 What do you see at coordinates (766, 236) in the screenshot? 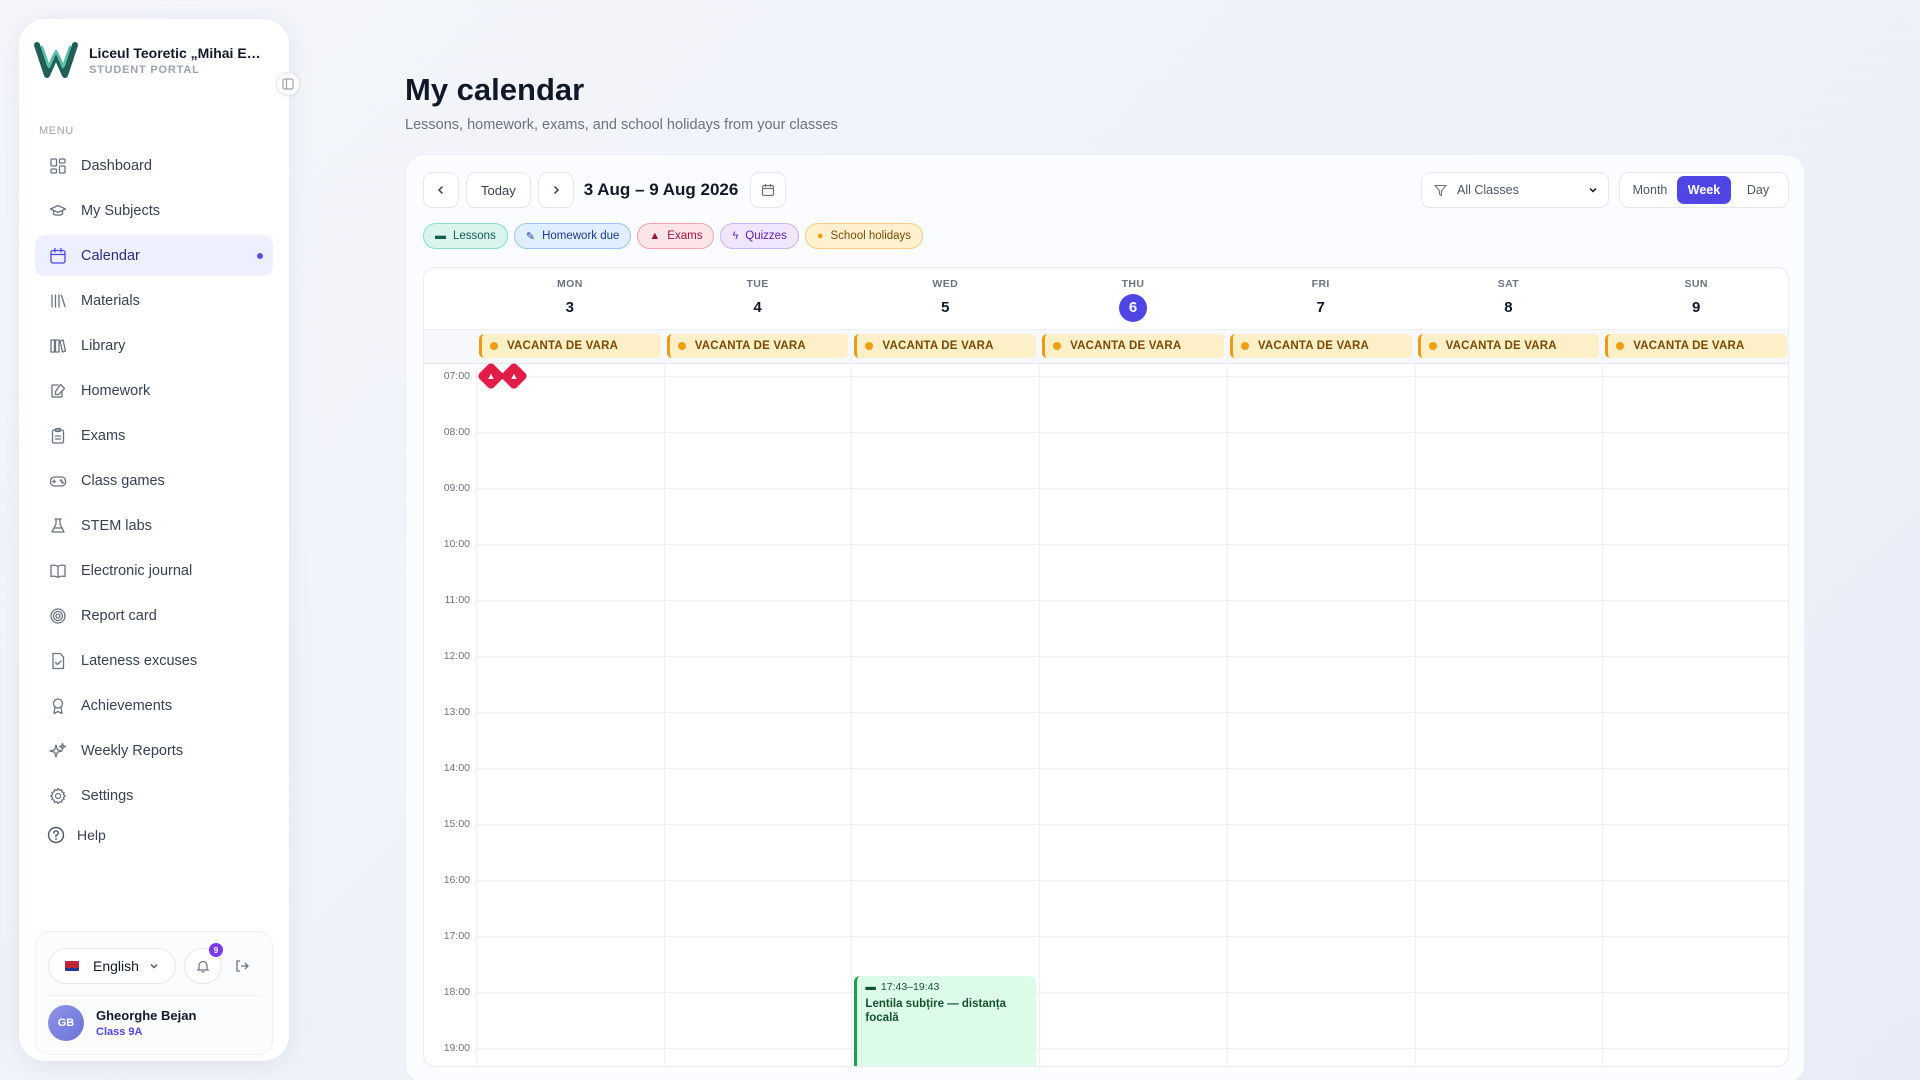
I see `legend-label: Quizzes` at bounding box center [766, 236].